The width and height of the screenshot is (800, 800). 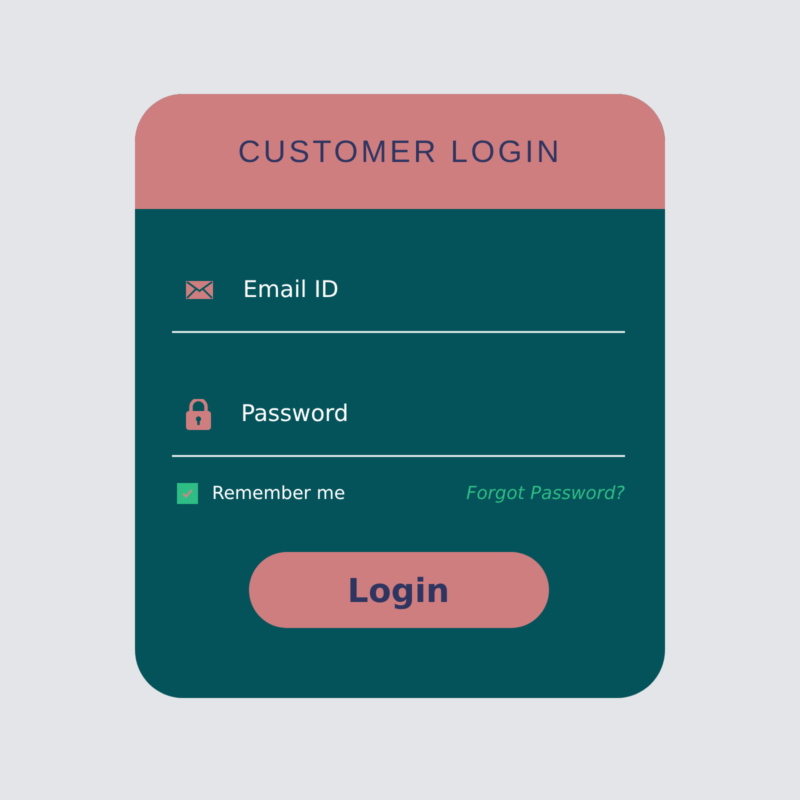 I want to click on email-field: Email ID, so click(x=434, y=290).